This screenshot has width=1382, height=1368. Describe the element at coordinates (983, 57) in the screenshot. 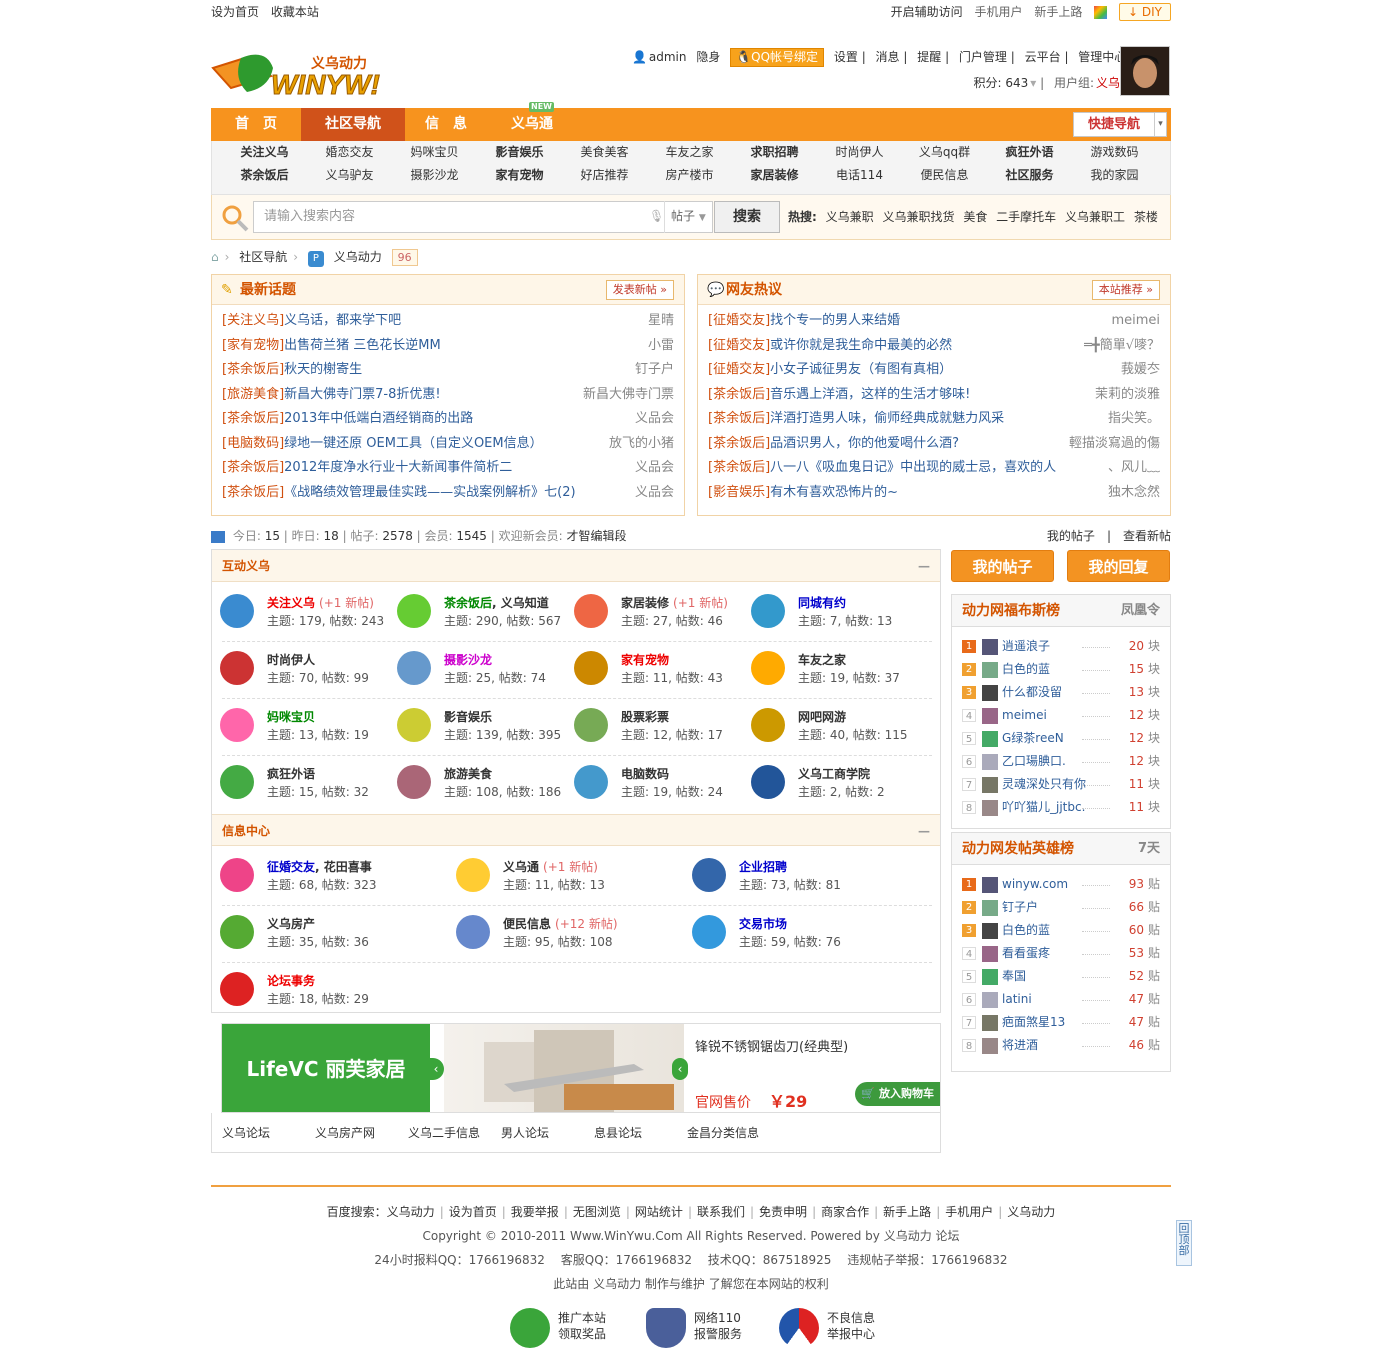

I see `user-link-portal: 门户管理` at that location.